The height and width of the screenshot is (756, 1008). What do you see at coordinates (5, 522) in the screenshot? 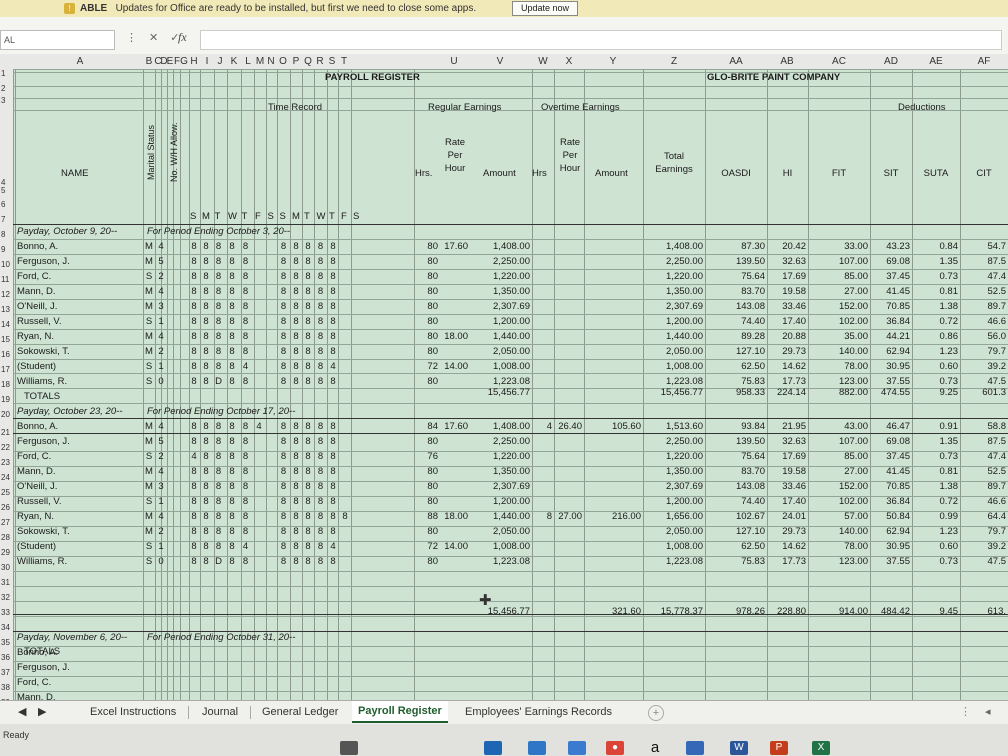
I see `row-header: 27` at bounding box center [5, 522].